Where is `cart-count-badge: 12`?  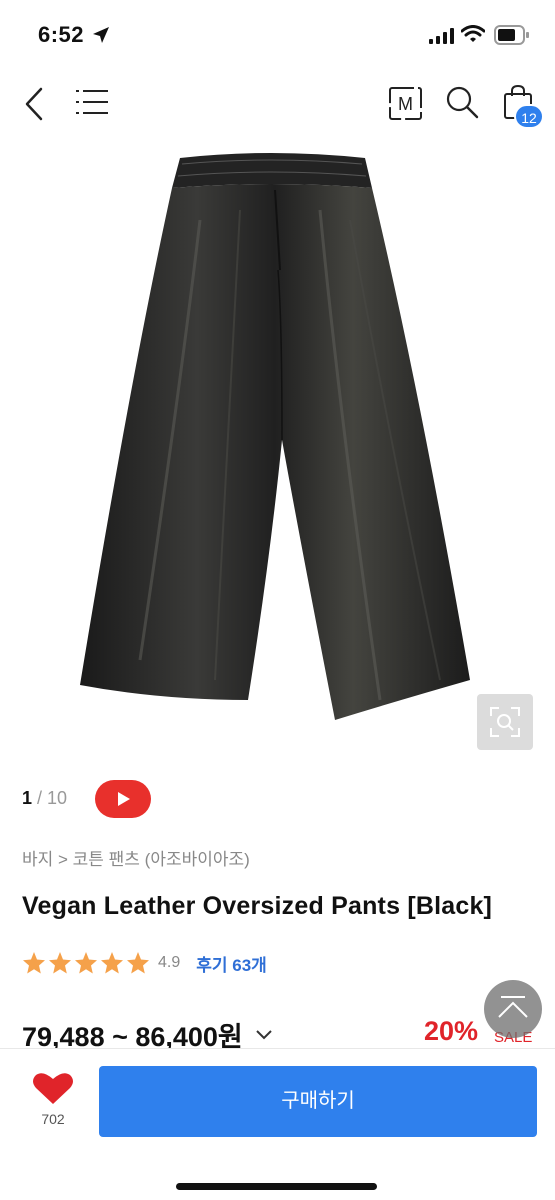 cart-count-badge: 12 is located at coordinates (529, 116).